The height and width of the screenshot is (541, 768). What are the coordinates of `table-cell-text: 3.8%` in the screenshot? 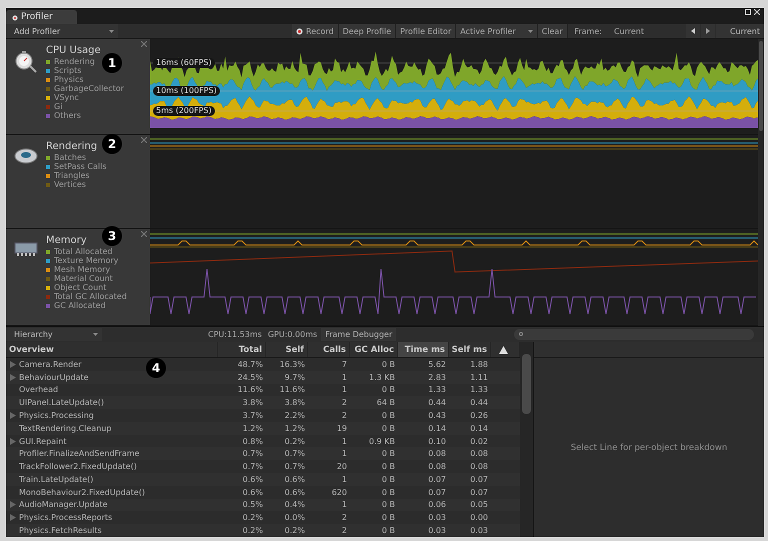 It's located at (295, 403).